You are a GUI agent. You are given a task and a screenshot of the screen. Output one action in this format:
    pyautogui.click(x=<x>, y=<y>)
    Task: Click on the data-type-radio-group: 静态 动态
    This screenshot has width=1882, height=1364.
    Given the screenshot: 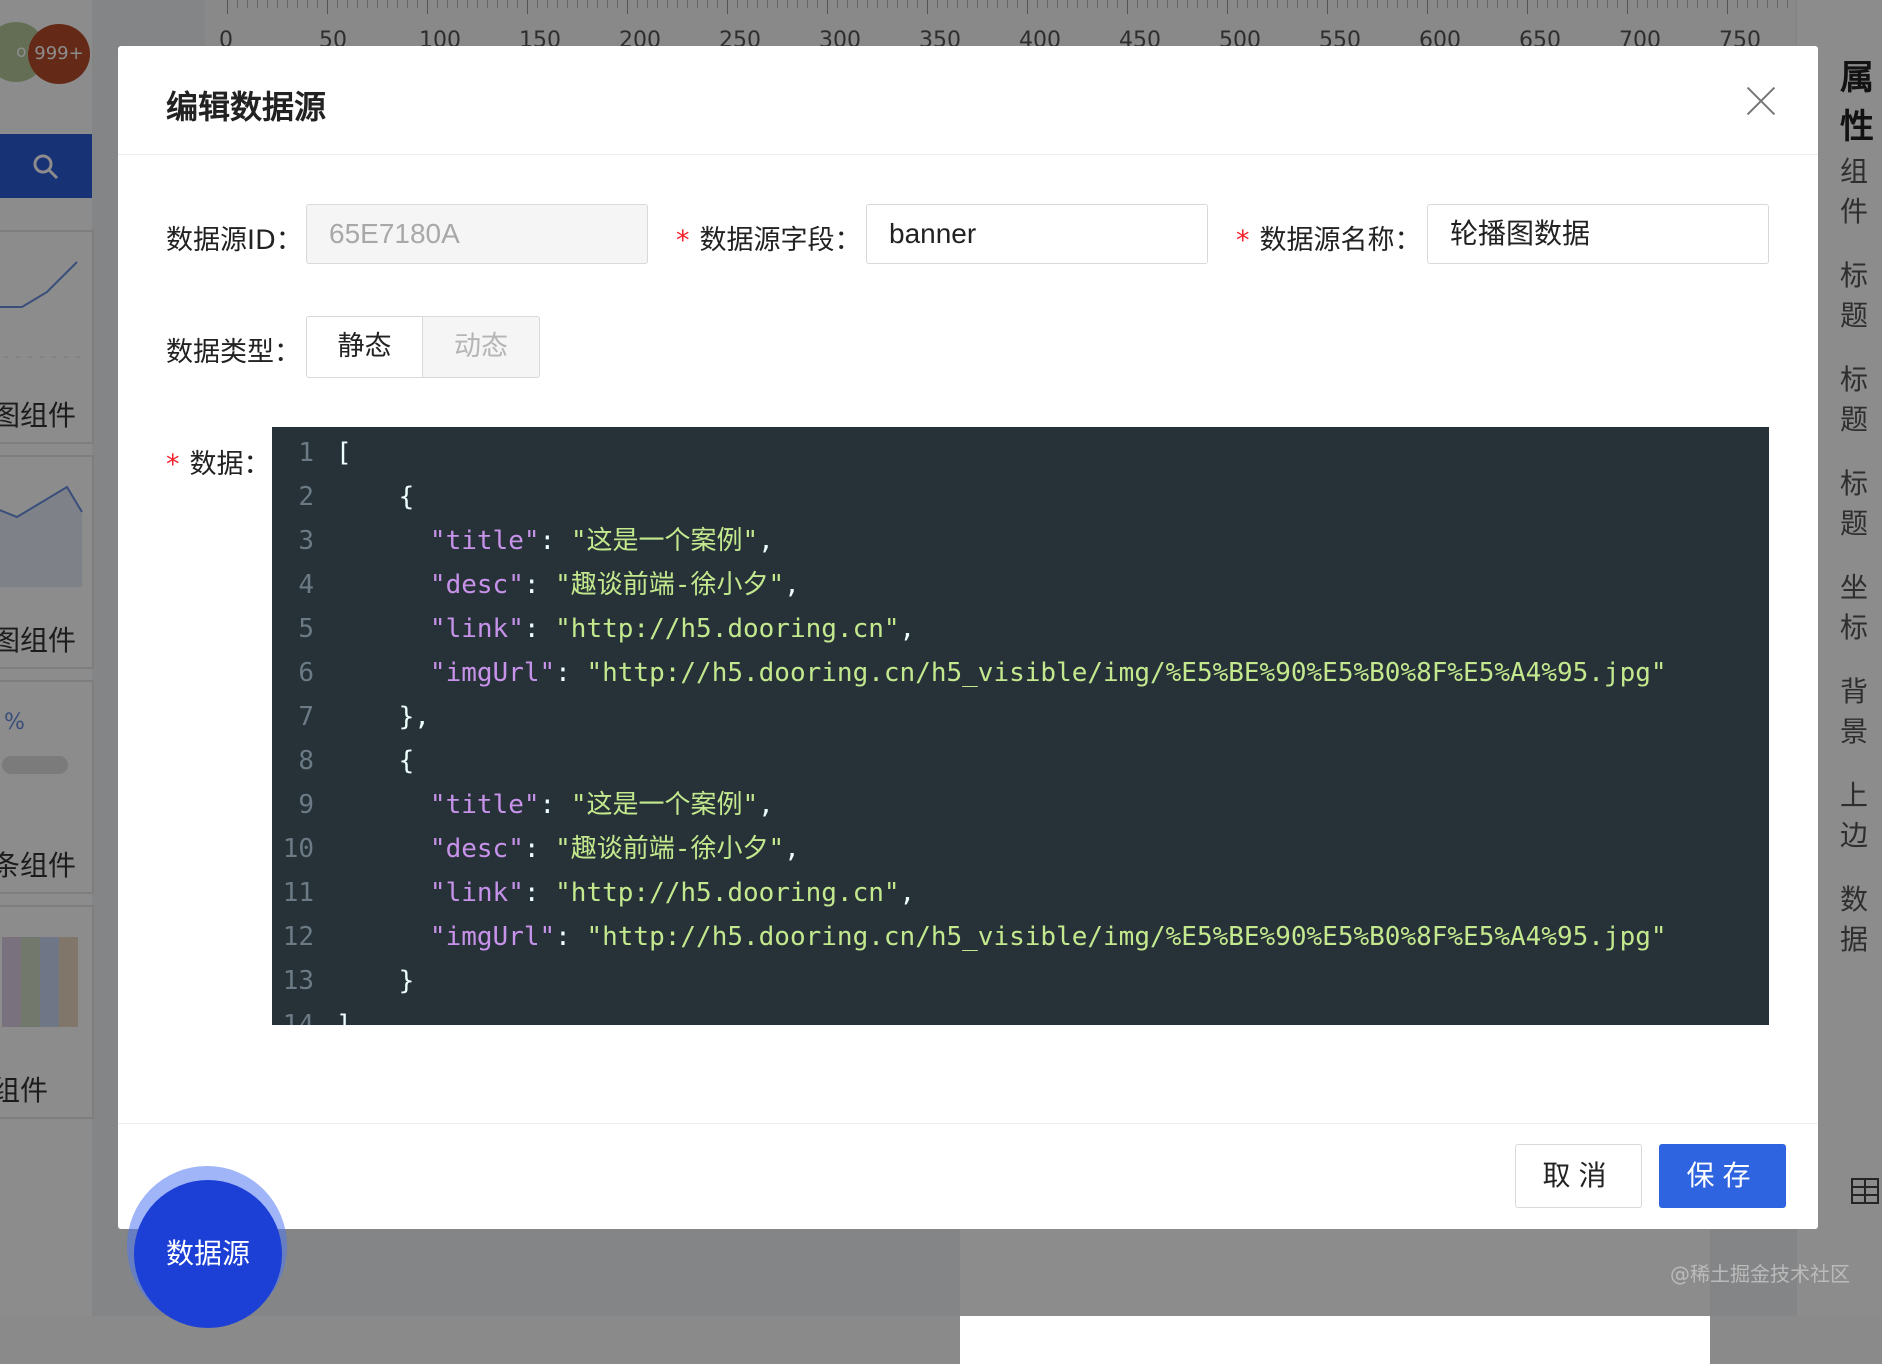 What is the action you would take?
    pyautogui.click(x=423, y=347)
    